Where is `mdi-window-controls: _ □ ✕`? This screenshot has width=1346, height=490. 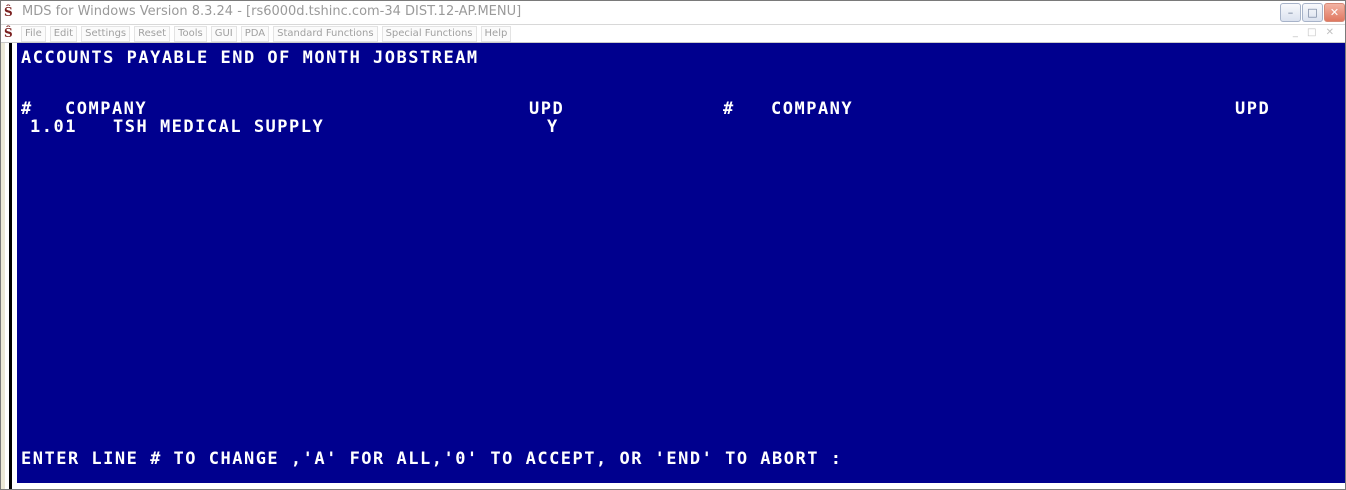
mdi-window-controls: _ □ ✕ is located at coordinates (1315, 32).